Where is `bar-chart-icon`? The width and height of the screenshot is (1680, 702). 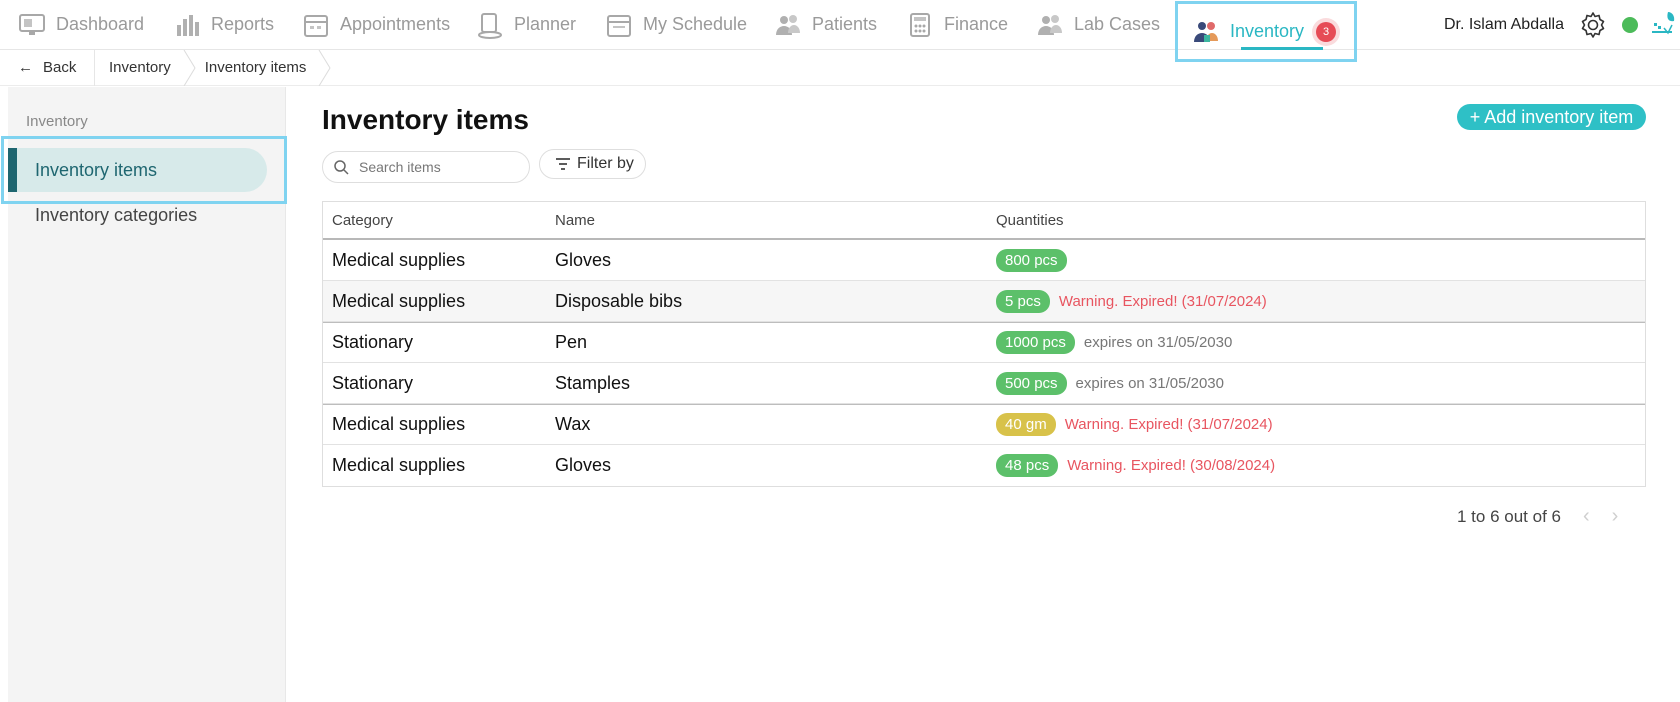 bar-chart-icon is located at coordinates (187, 25).